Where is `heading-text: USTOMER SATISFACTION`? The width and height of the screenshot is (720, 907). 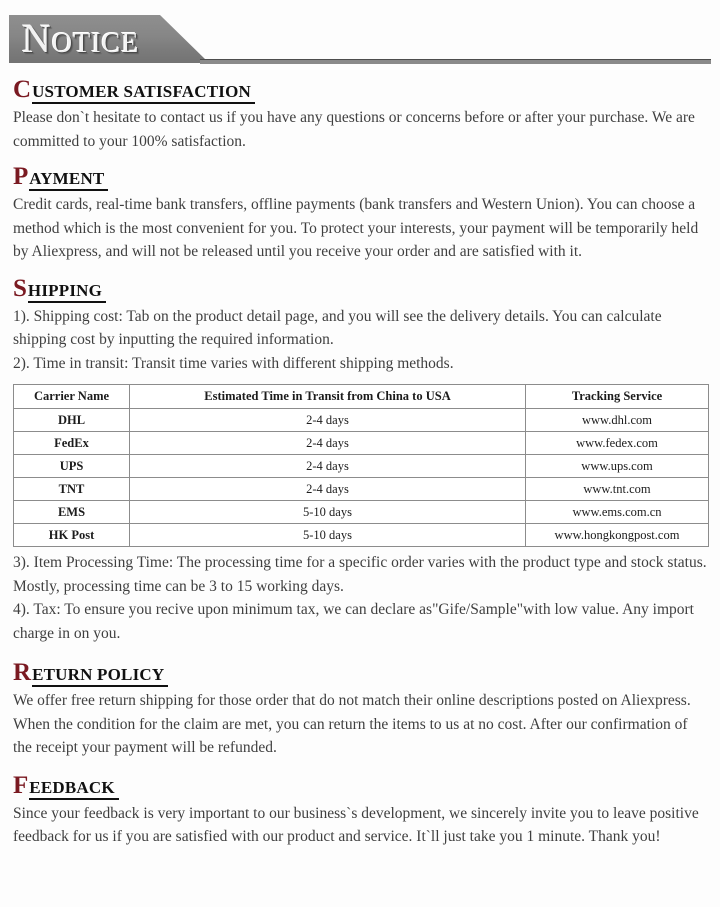
heading-text: USTOMER SATISFACTION is located at coordinates (143, 93).